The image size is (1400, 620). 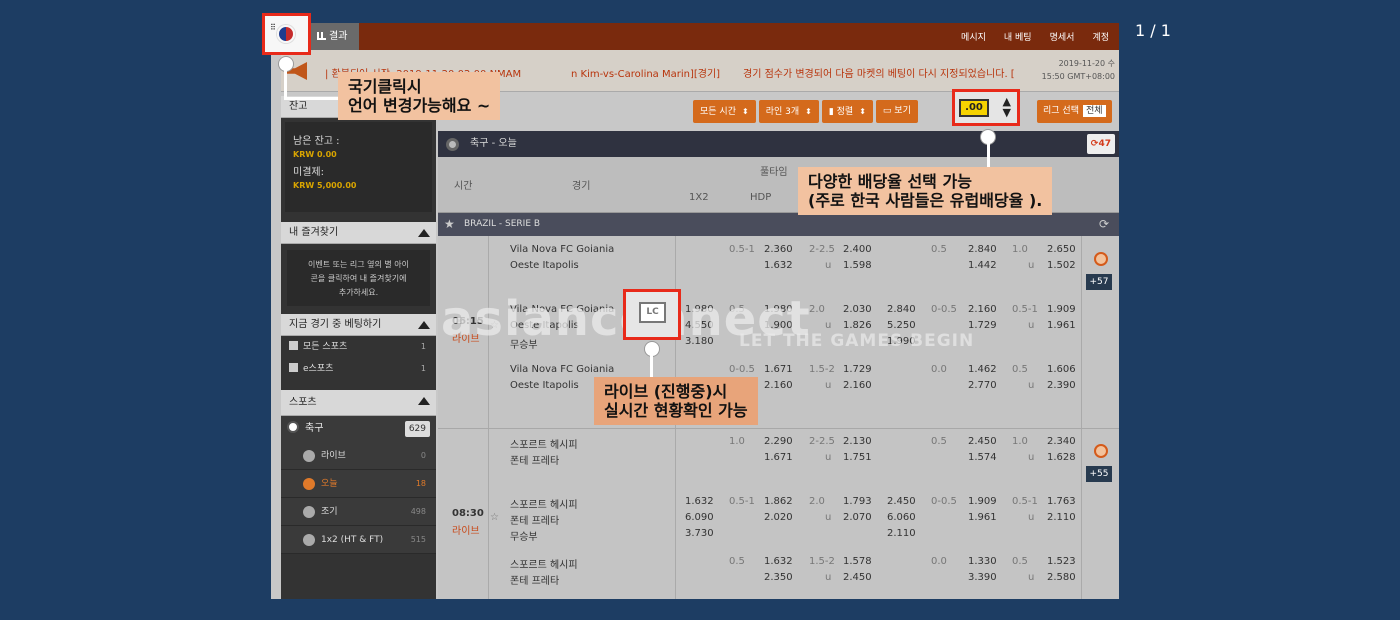 I want to click on sort-label: 정렬, so click(x=845, y=112).